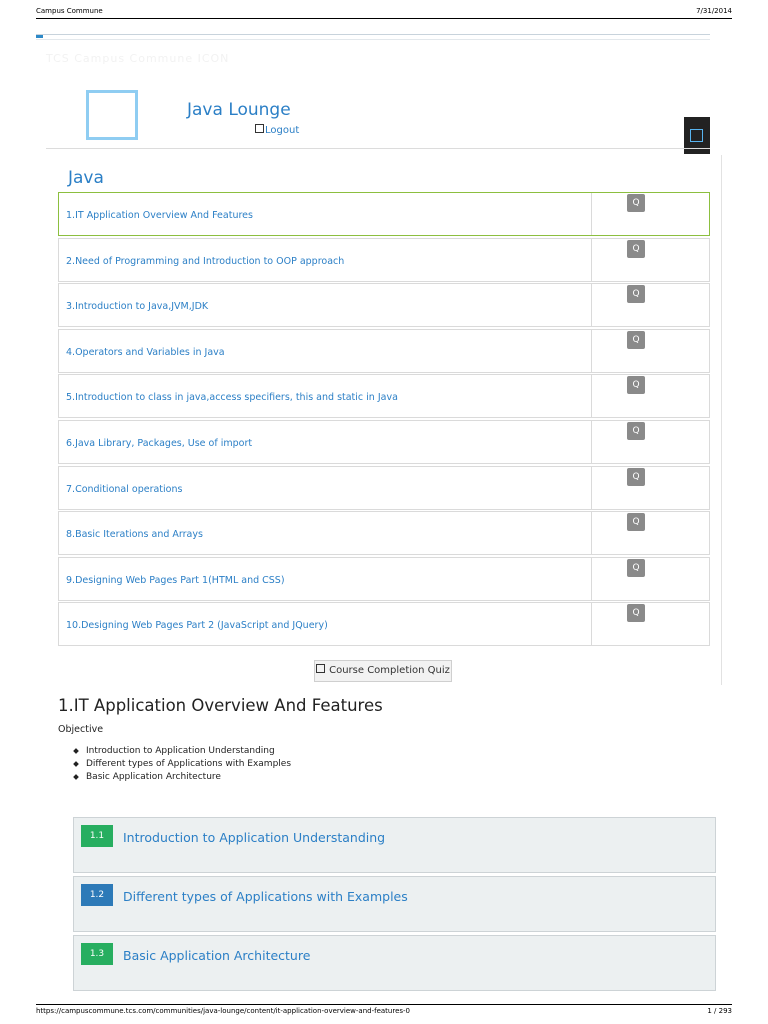  Describe the element at coordinates (282, 130) in the screenshot. I see `logout-label: Logout` at that location.